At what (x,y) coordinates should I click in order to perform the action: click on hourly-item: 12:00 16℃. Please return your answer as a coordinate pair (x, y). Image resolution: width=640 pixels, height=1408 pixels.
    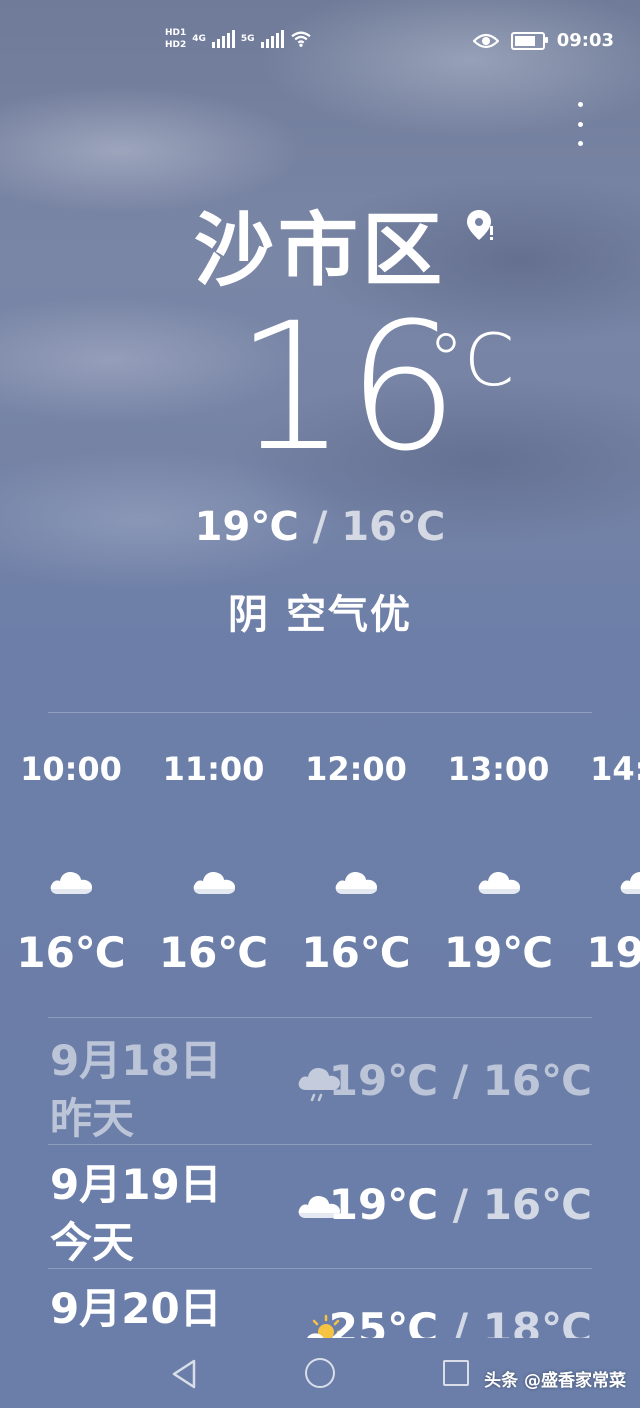
    Looking at the image, I should click on (356, 863).